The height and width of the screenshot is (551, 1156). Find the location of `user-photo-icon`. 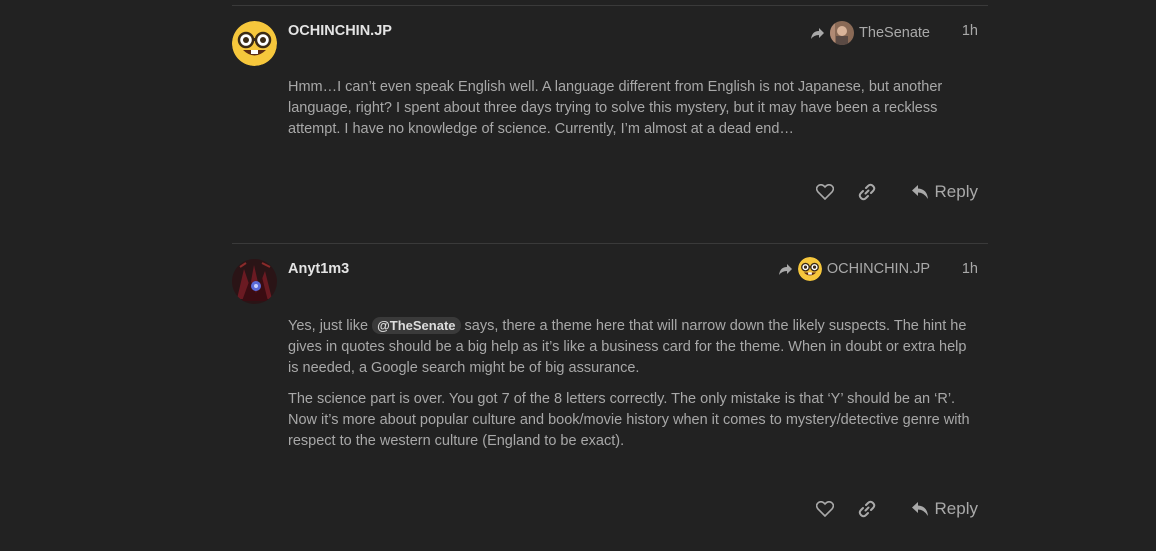

user-photo-icon is located at coordinates (842, 33).